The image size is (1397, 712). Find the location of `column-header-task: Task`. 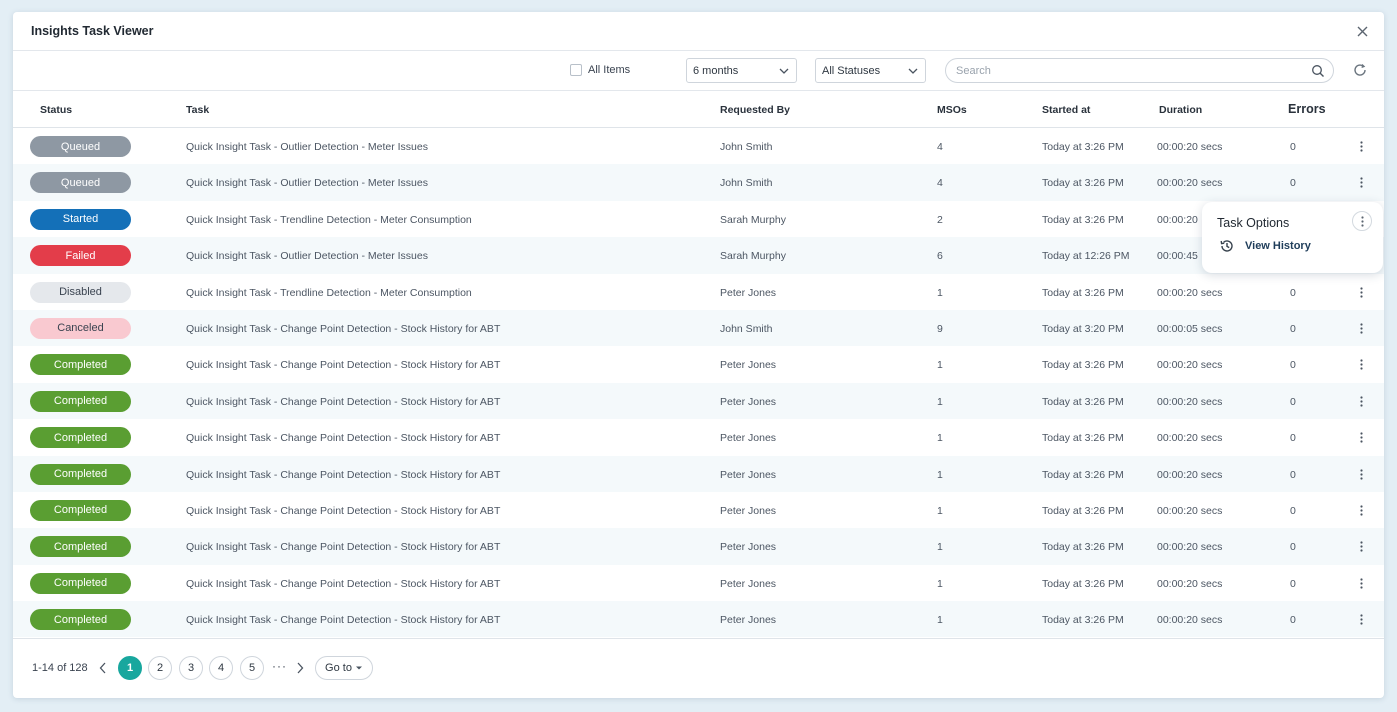

column-header-task: Task is located at coordinates (197, 110).